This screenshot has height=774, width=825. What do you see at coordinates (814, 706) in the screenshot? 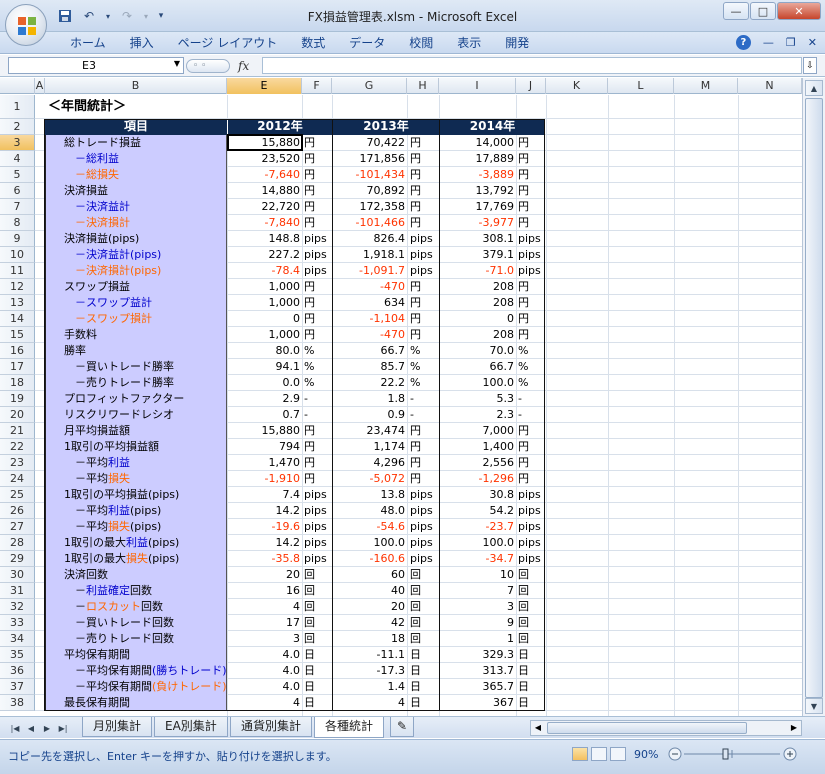
I see `scroll-down-icon: ▼` at bounding box center [814, 706].